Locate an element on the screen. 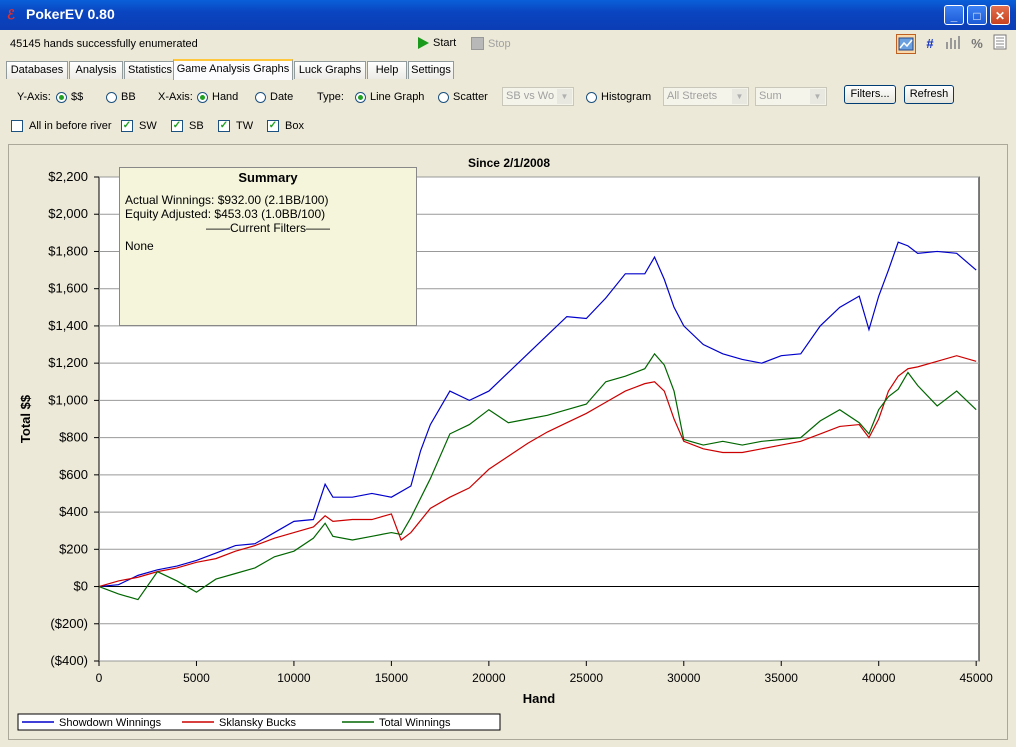  summary-title: Summary is located at coordinates (268, 177).